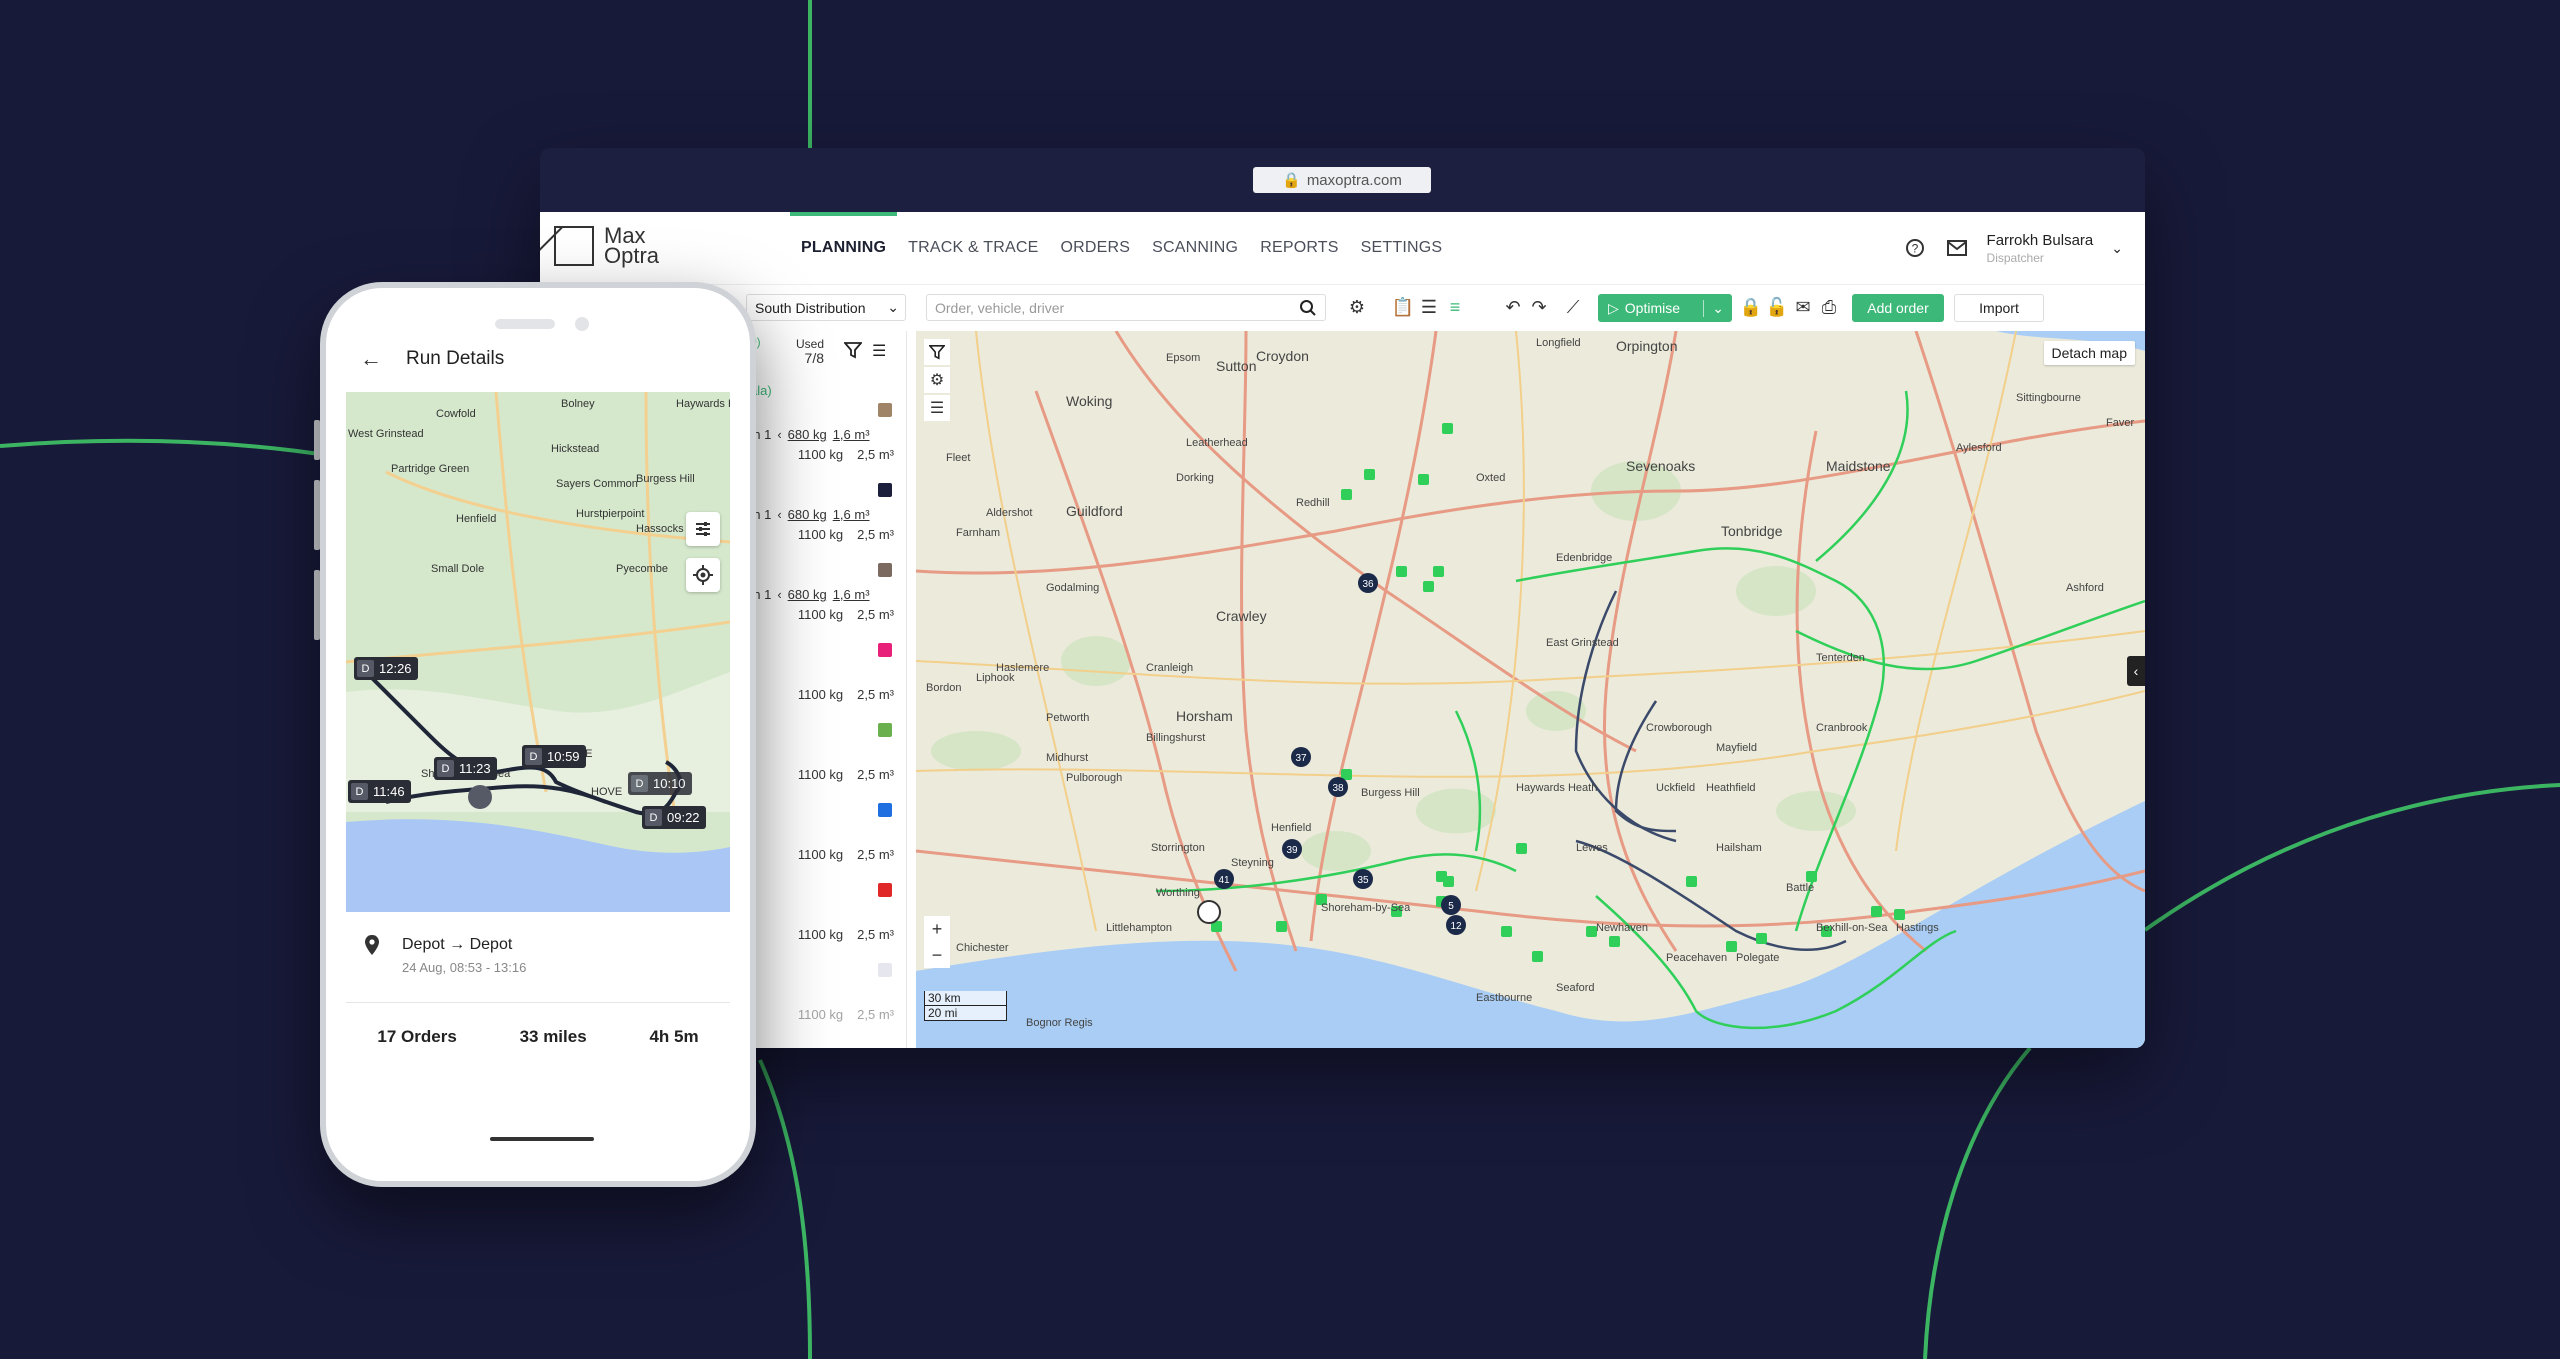 This screenshot has height=1359, width=2560. What do you see at coordinates (703, 575) in the screenshot?
I see `locate-icon` at bounding box center [703, 575].